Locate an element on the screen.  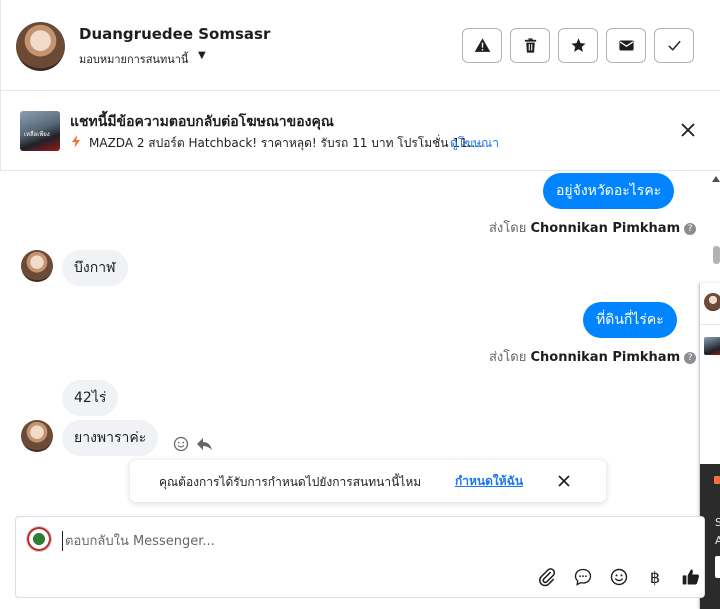
reply-icon is located at coordinates (204, 444).